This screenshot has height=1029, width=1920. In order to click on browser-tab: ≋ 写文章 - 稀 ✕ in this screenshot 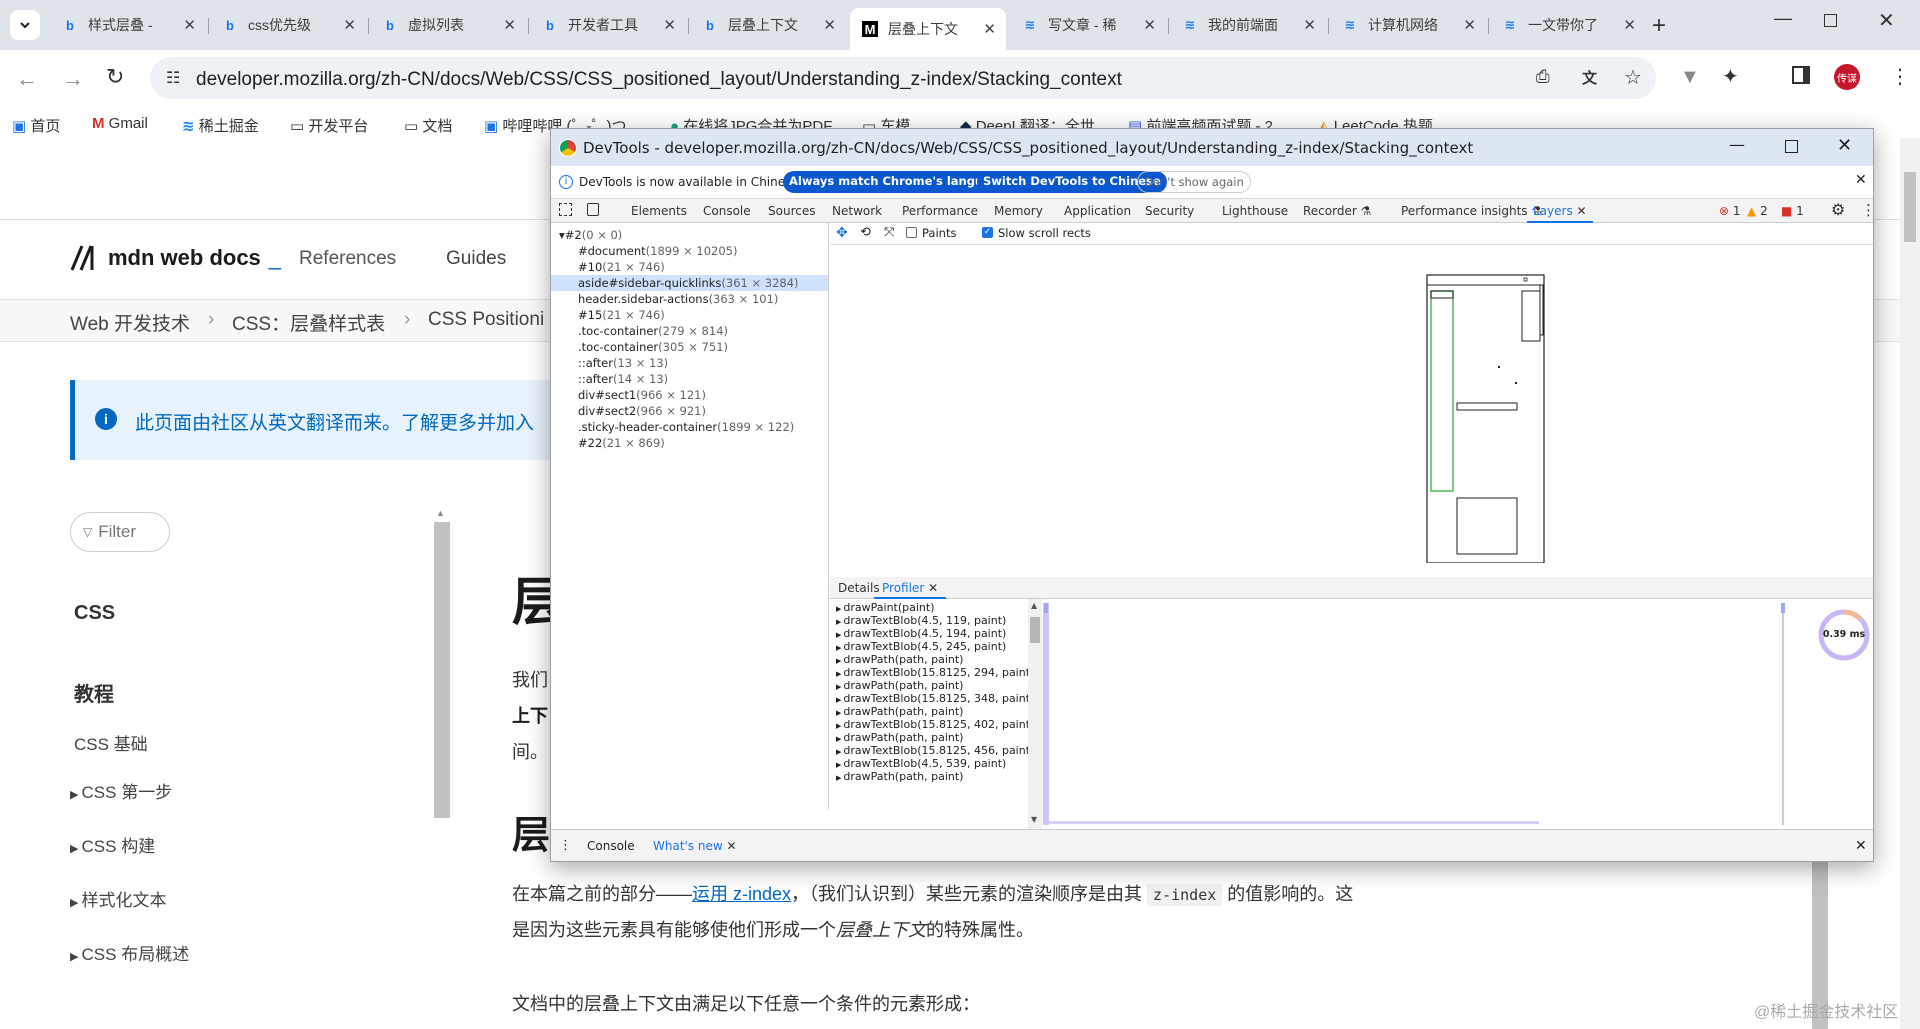, I will do `click(1088, 25)`.